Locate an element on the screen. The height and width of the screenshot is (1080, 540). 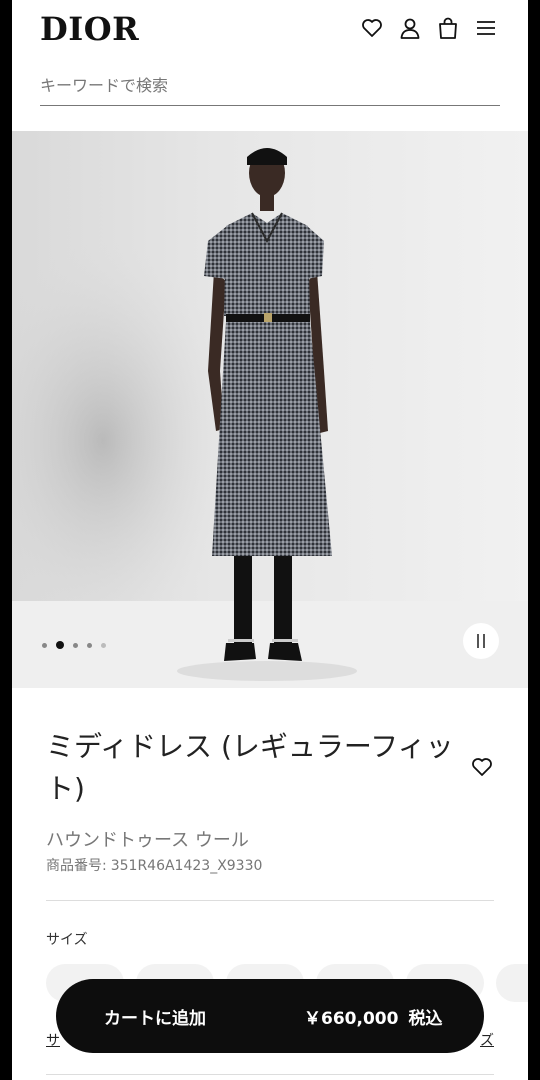
search-placeholder: キーワードで検索 is located at coordinates (104, 85).